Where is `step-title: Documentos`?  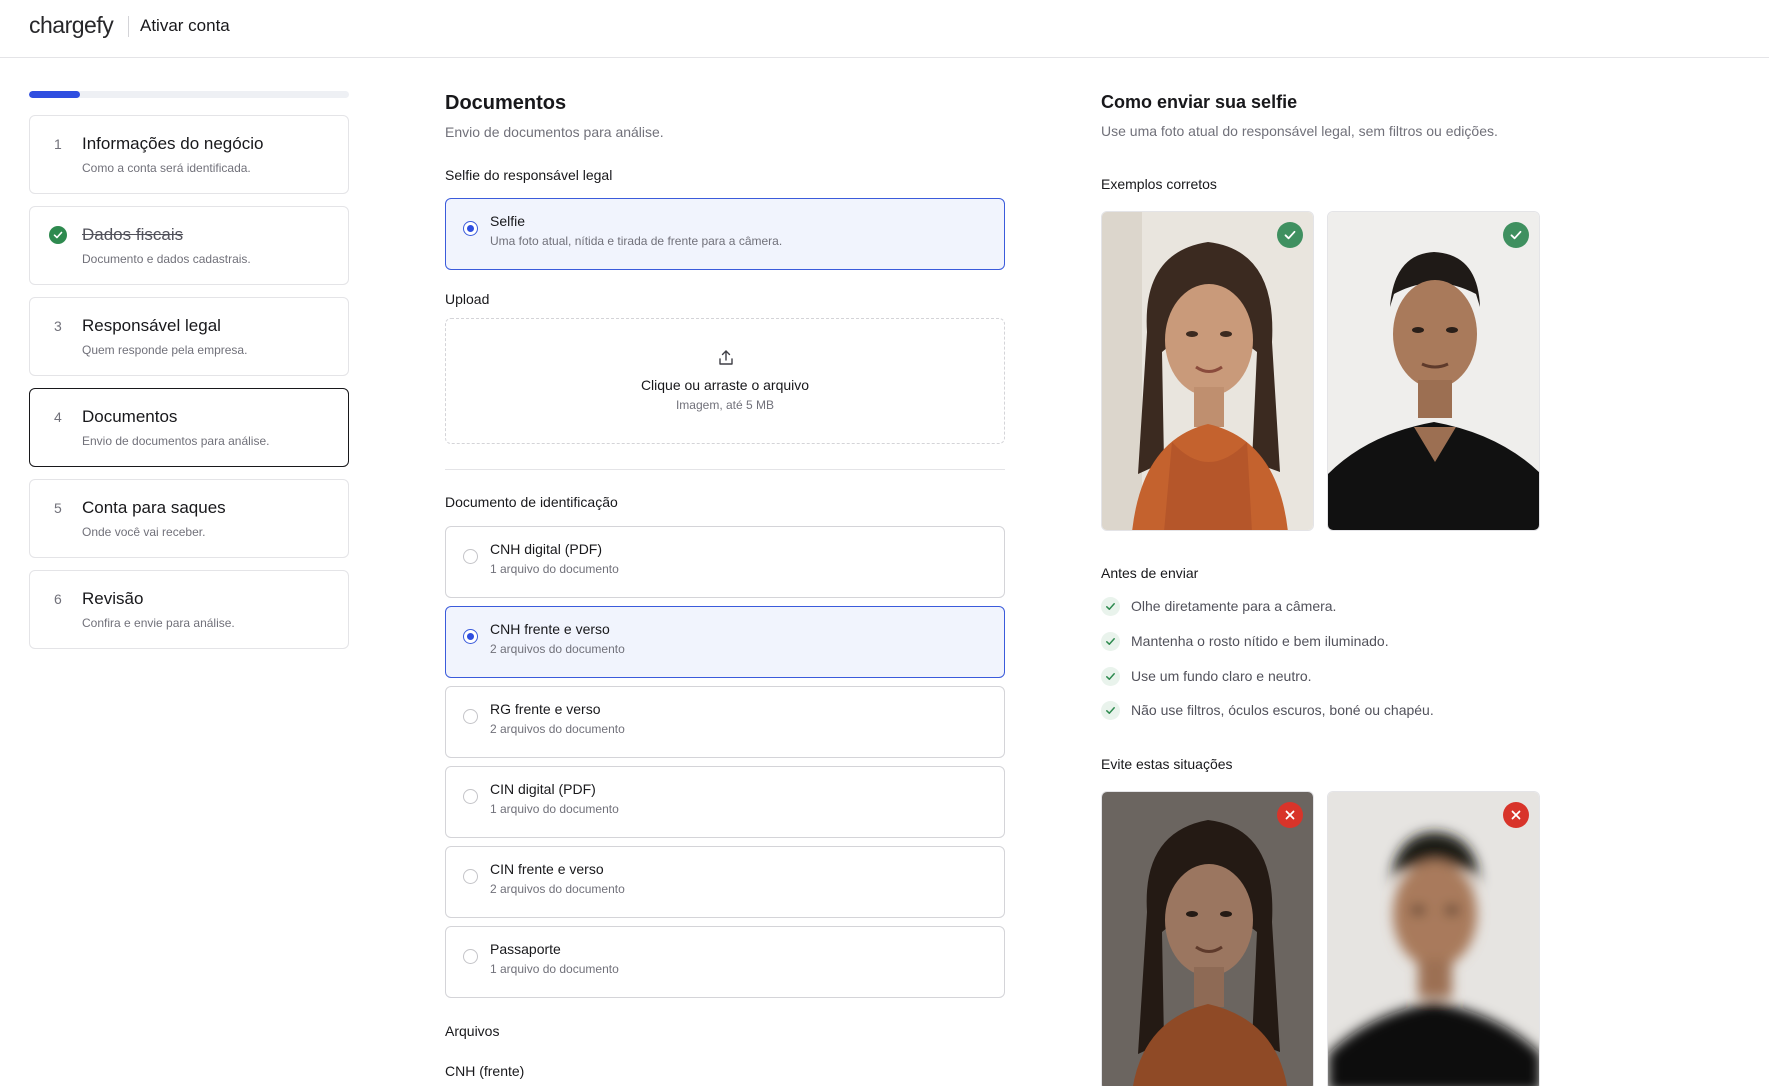
step-title: Documentos is located at coordinates (130, 416).